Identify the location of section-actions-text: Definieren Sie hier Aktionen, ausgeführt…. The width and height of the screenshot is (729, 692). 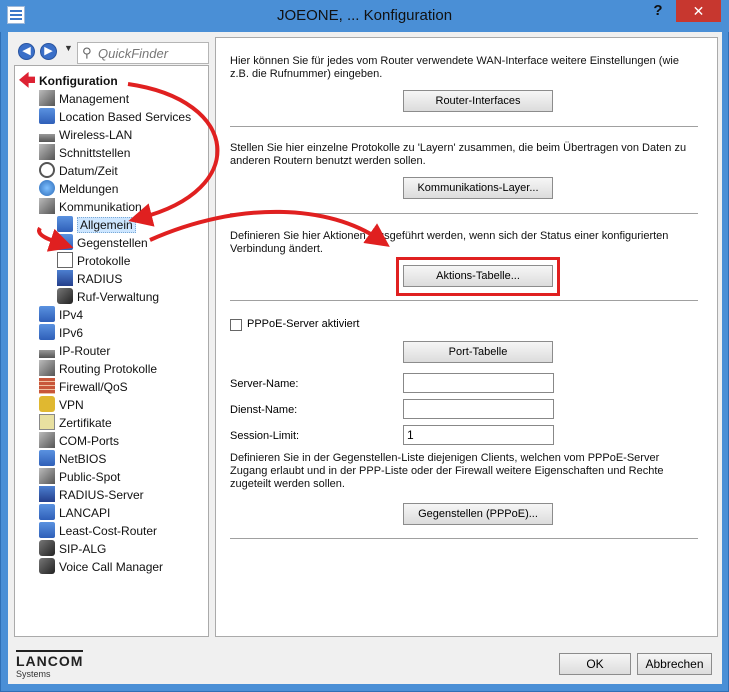
(449, 242).